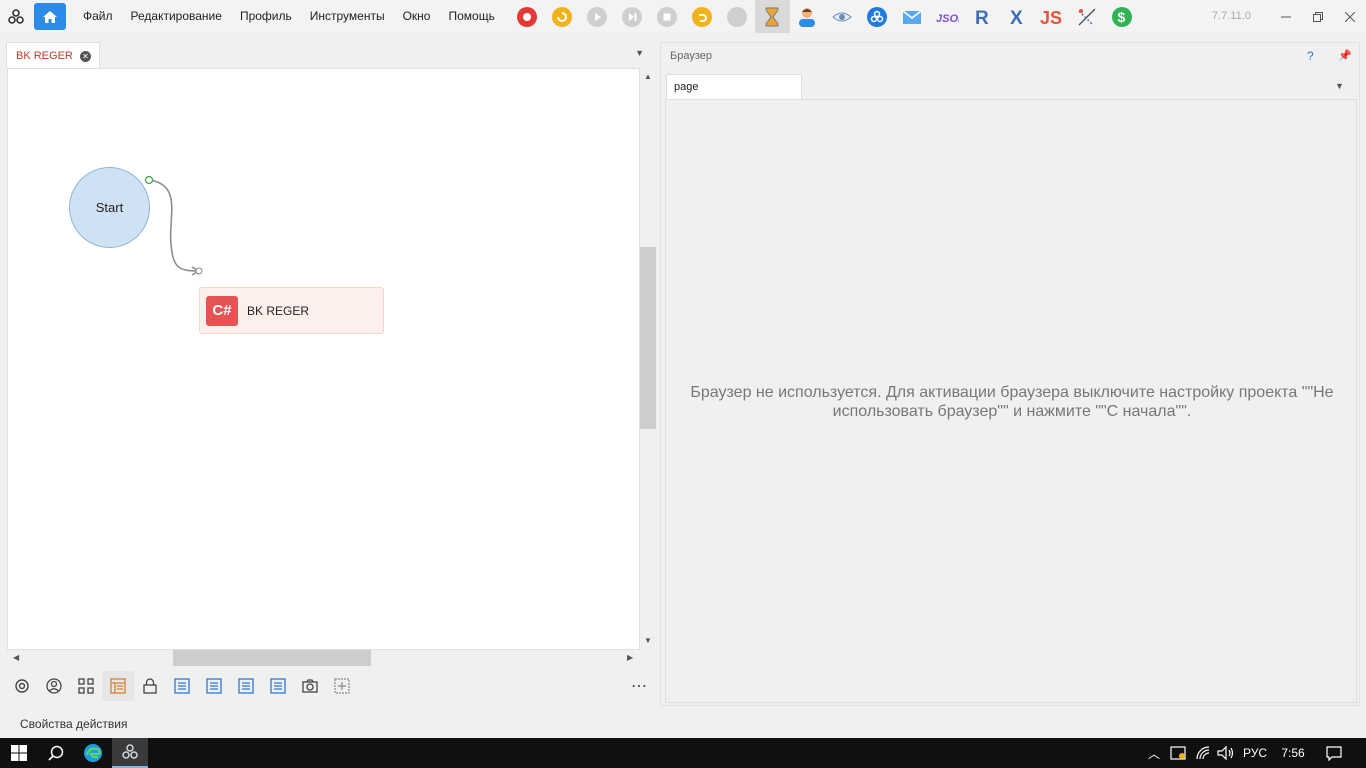 This screenshot has height=768, width=1366. I want to click on clock: 7:56, so click(1293, 753).